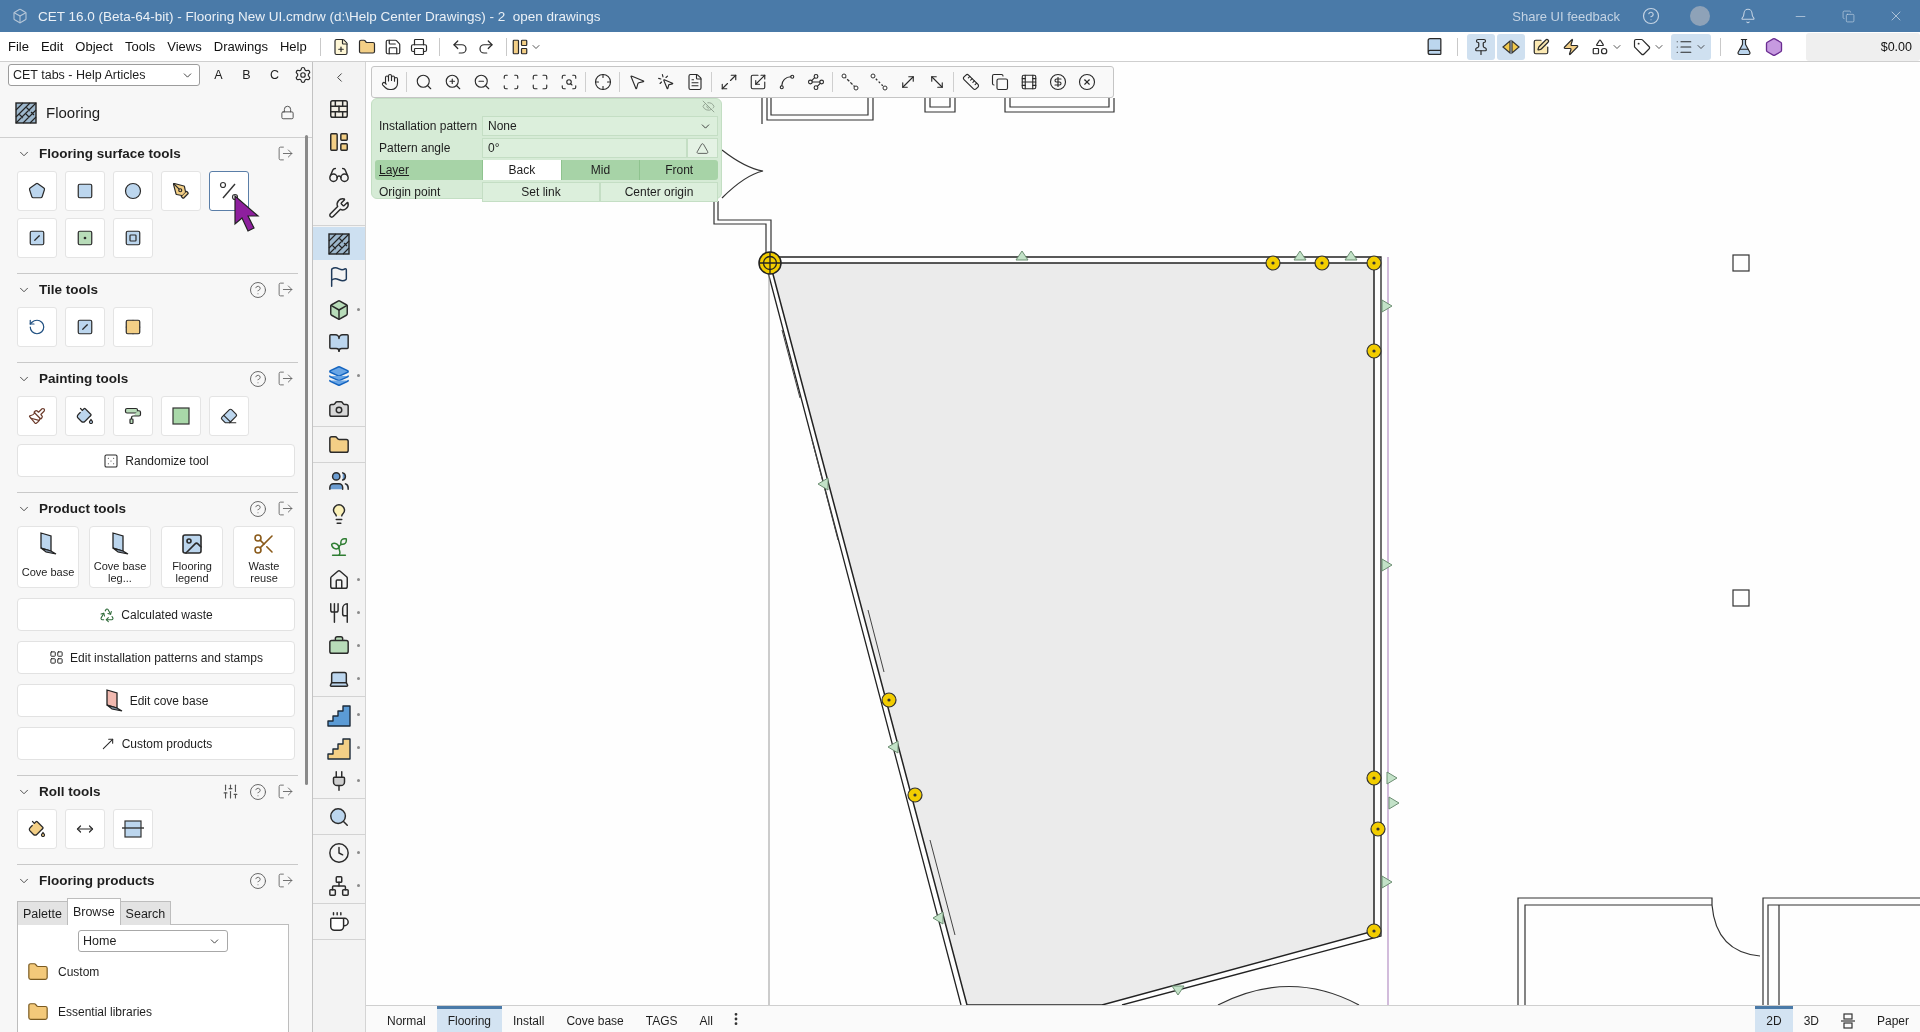  What do you see at coordinates (93, 911) in the screenshot?
I see `panel-tab: Browse` at bounding box center [93, 911].